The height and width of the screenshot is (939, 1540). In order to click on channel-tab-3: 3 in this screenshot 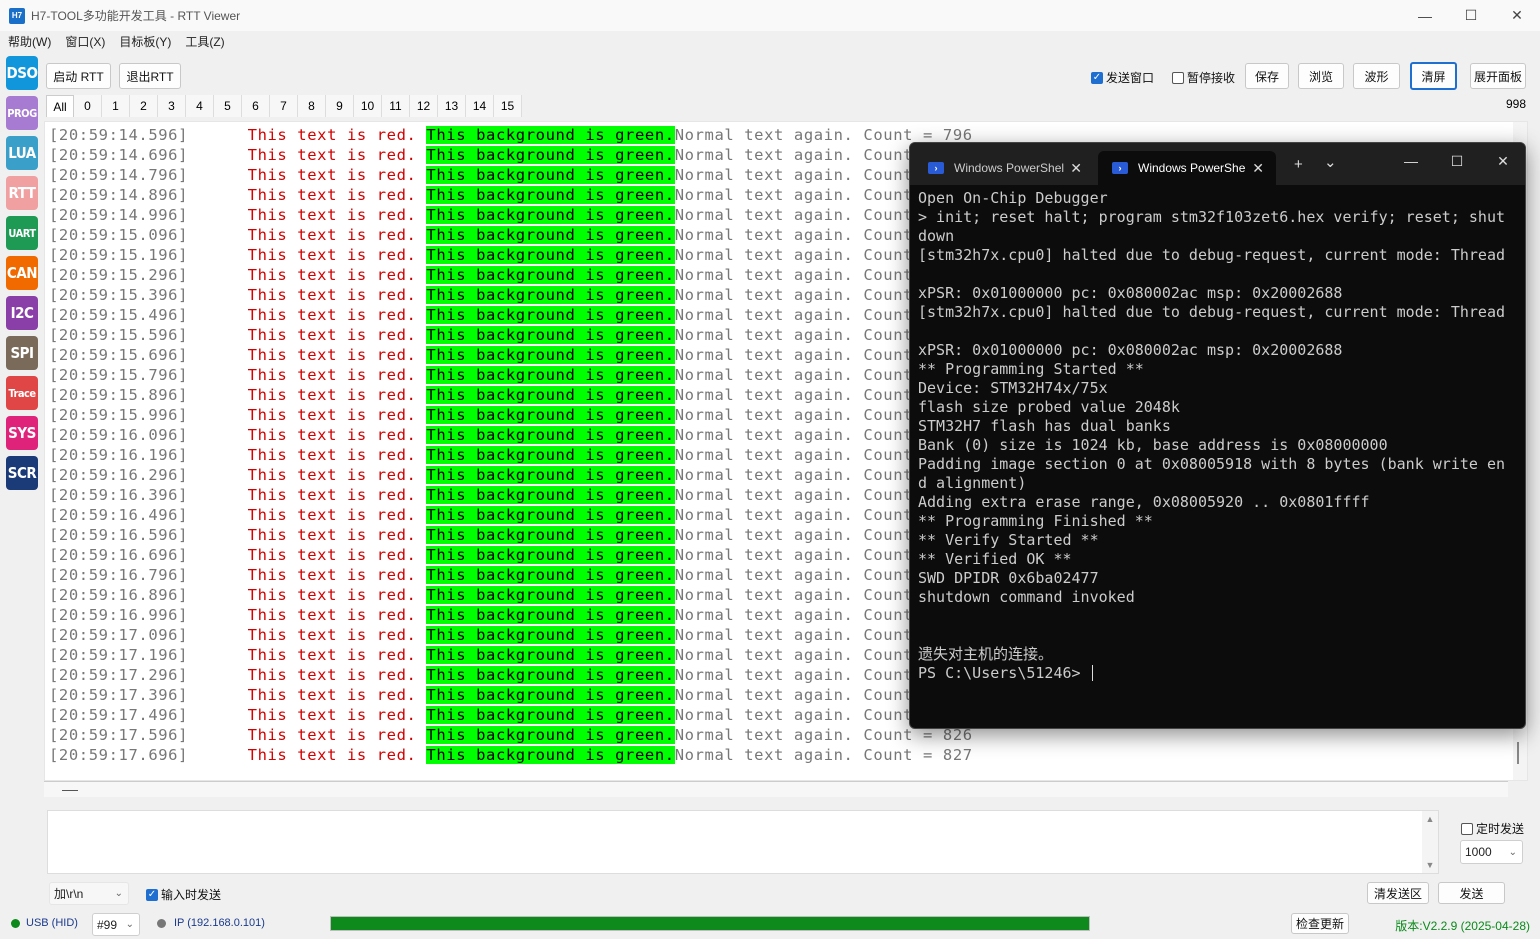, I will do `click(172, 106)`.